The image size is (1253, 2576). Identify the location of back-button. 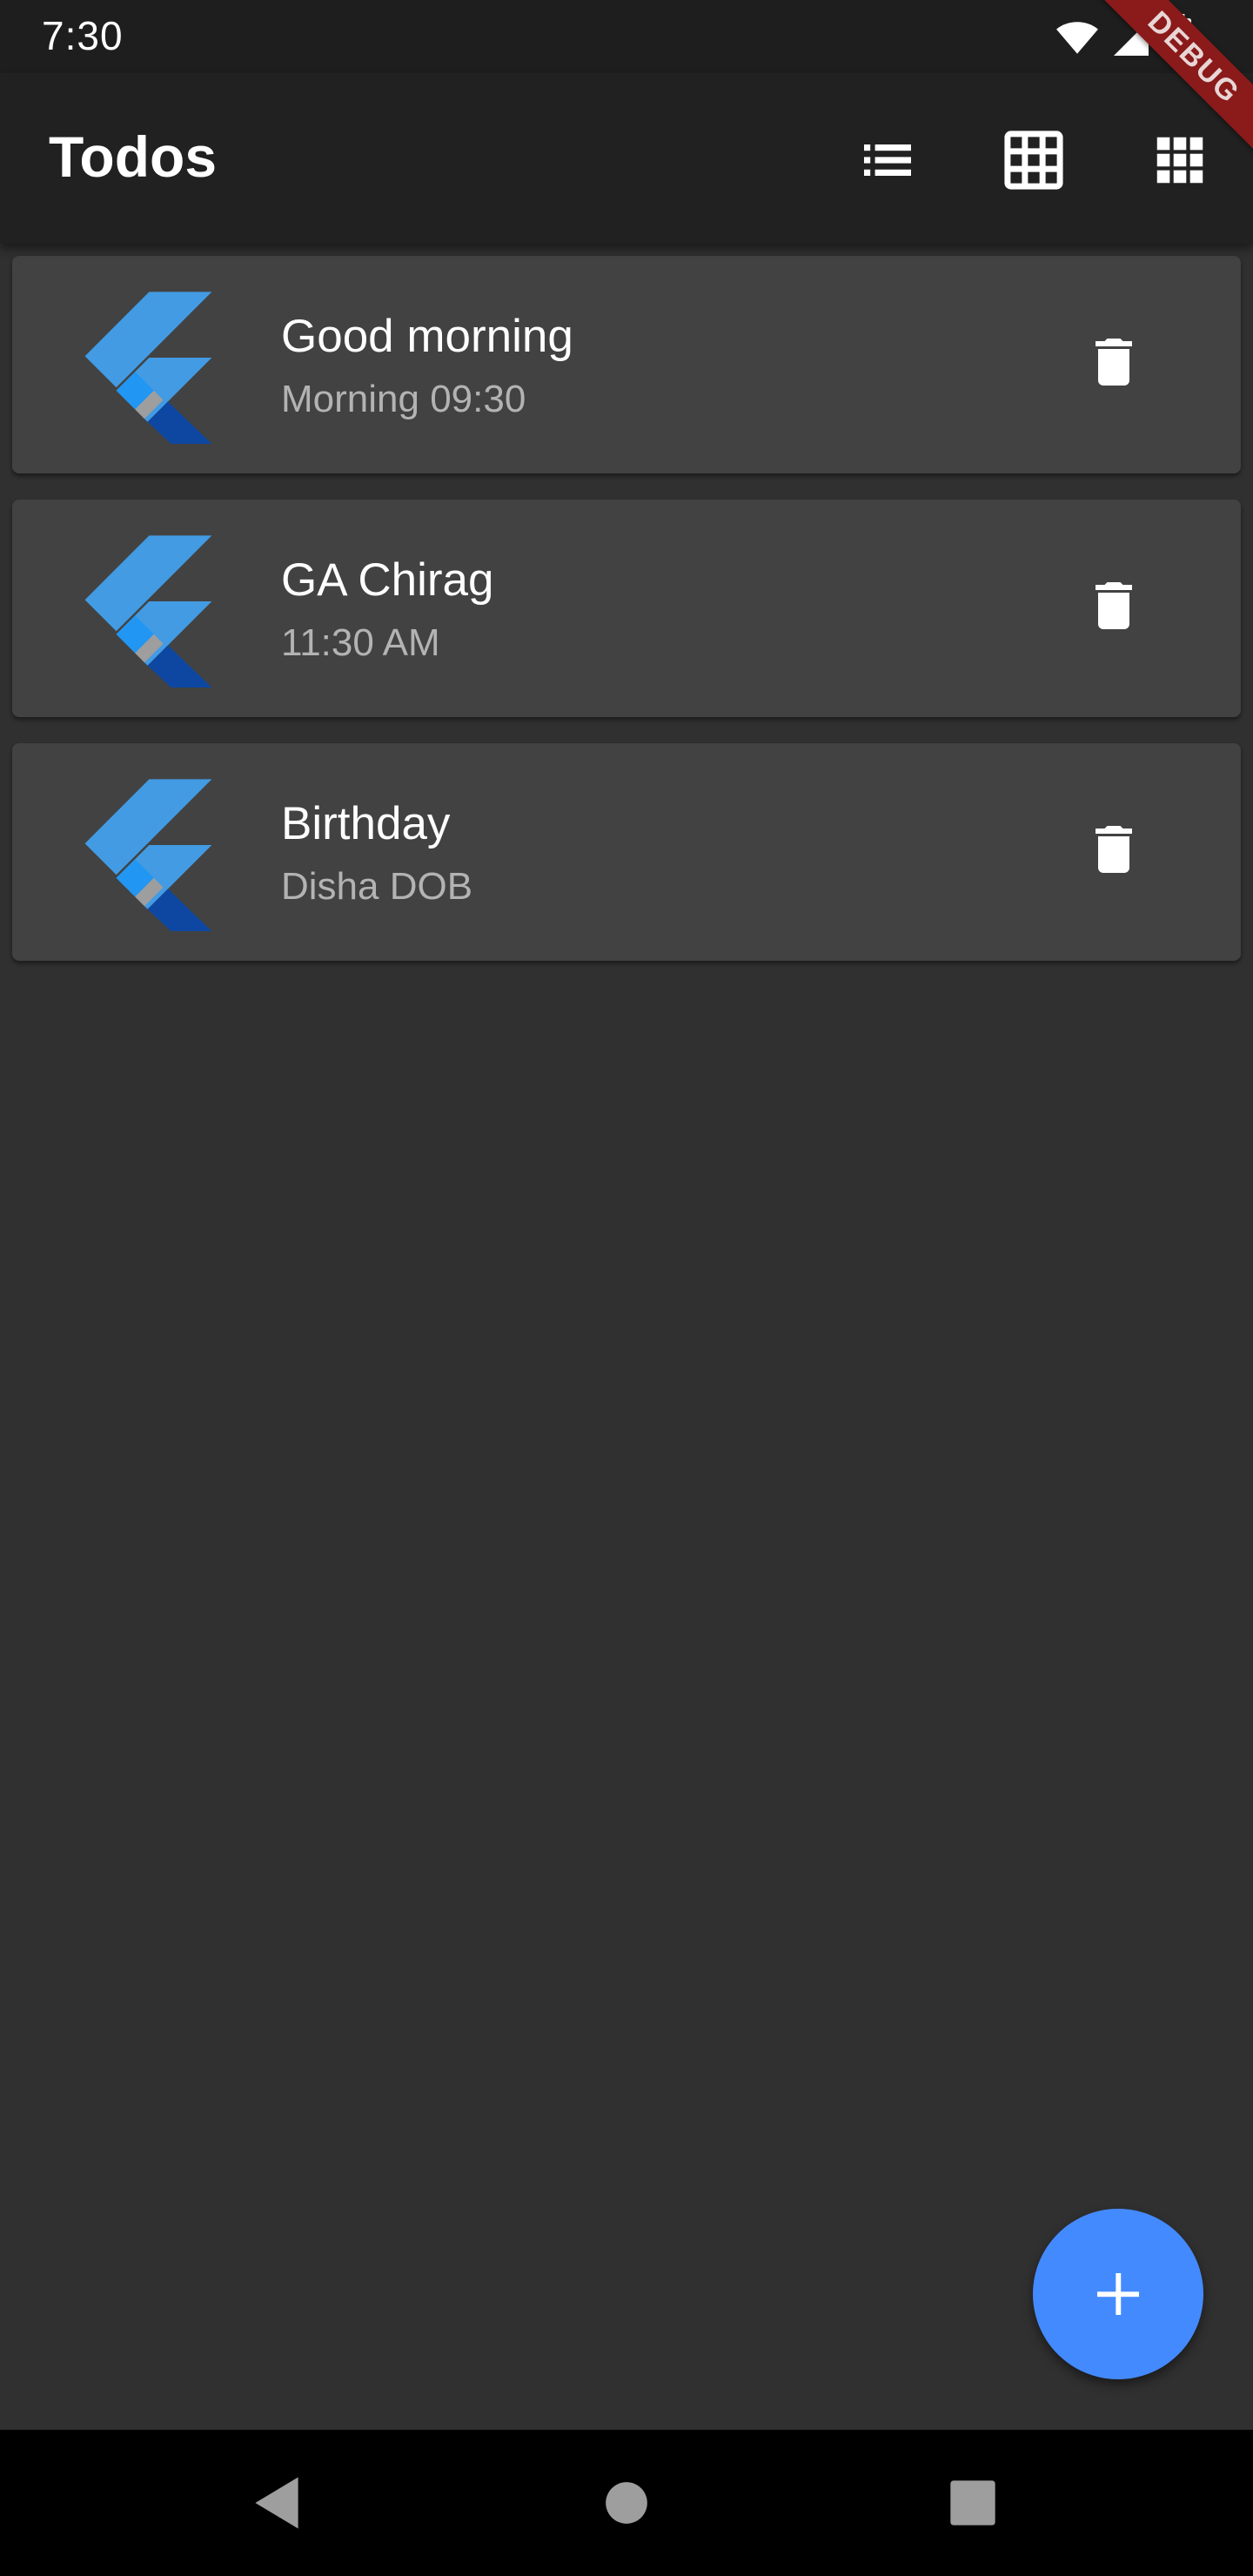
(276, 2502).